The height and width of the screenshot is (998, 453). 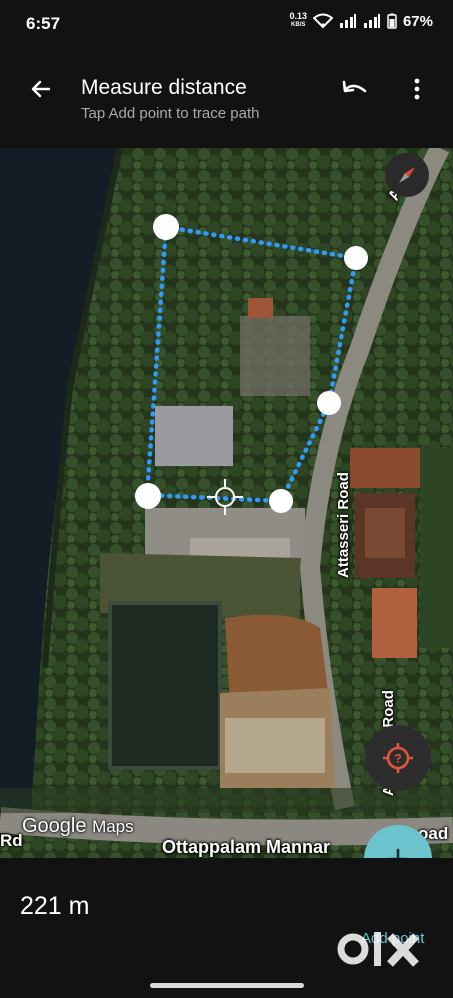 I want to click on arrow-back-icon, so click(x=41, y=89).